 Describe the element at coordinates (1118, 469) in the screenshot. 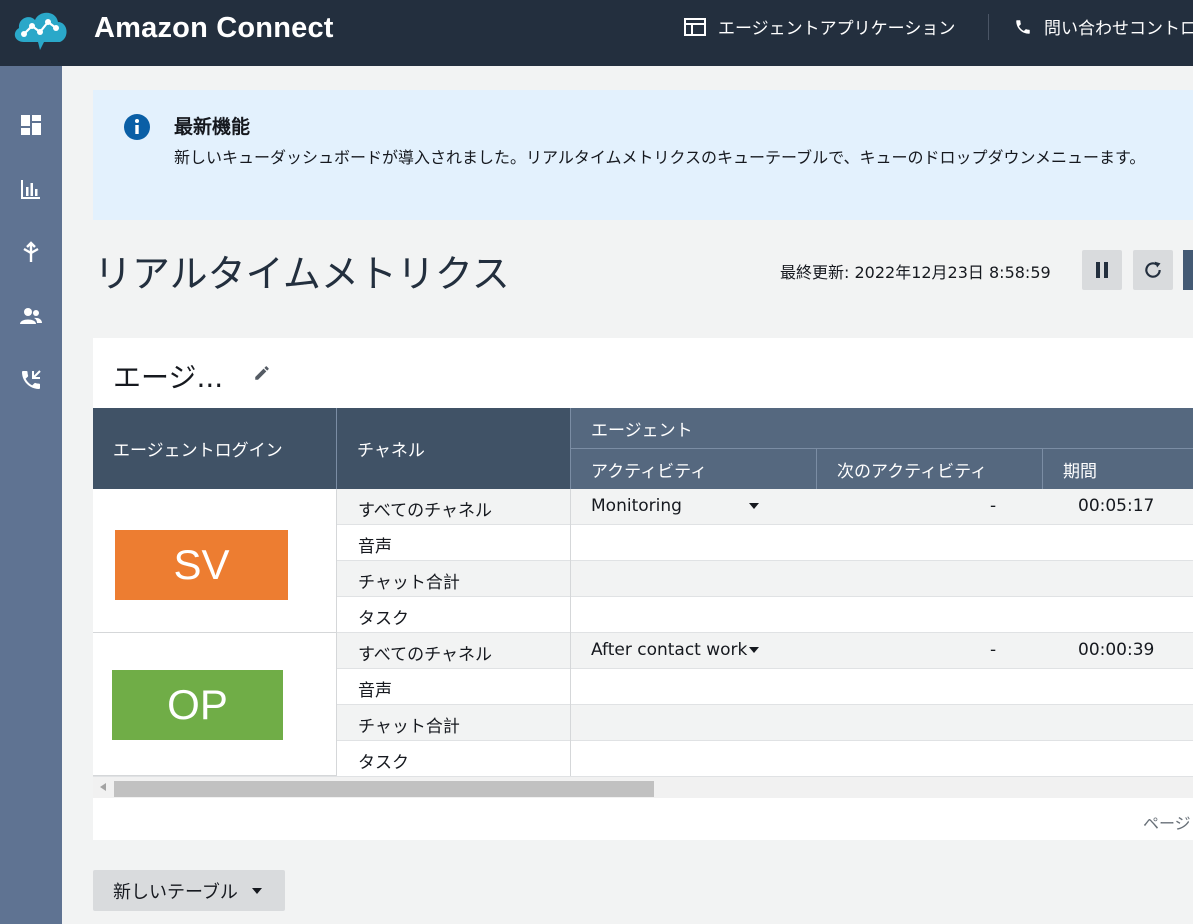

I see `column-header-duration: 期間` at that location.